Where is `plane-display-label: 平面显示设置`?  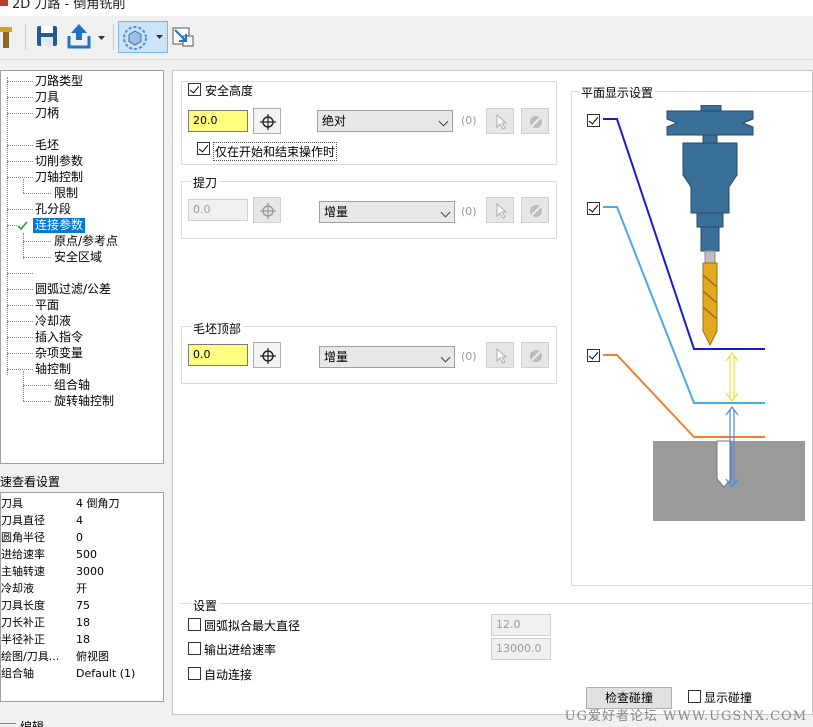
plane-display-label: 平面显示设置 is located at coordinates (617, 92).